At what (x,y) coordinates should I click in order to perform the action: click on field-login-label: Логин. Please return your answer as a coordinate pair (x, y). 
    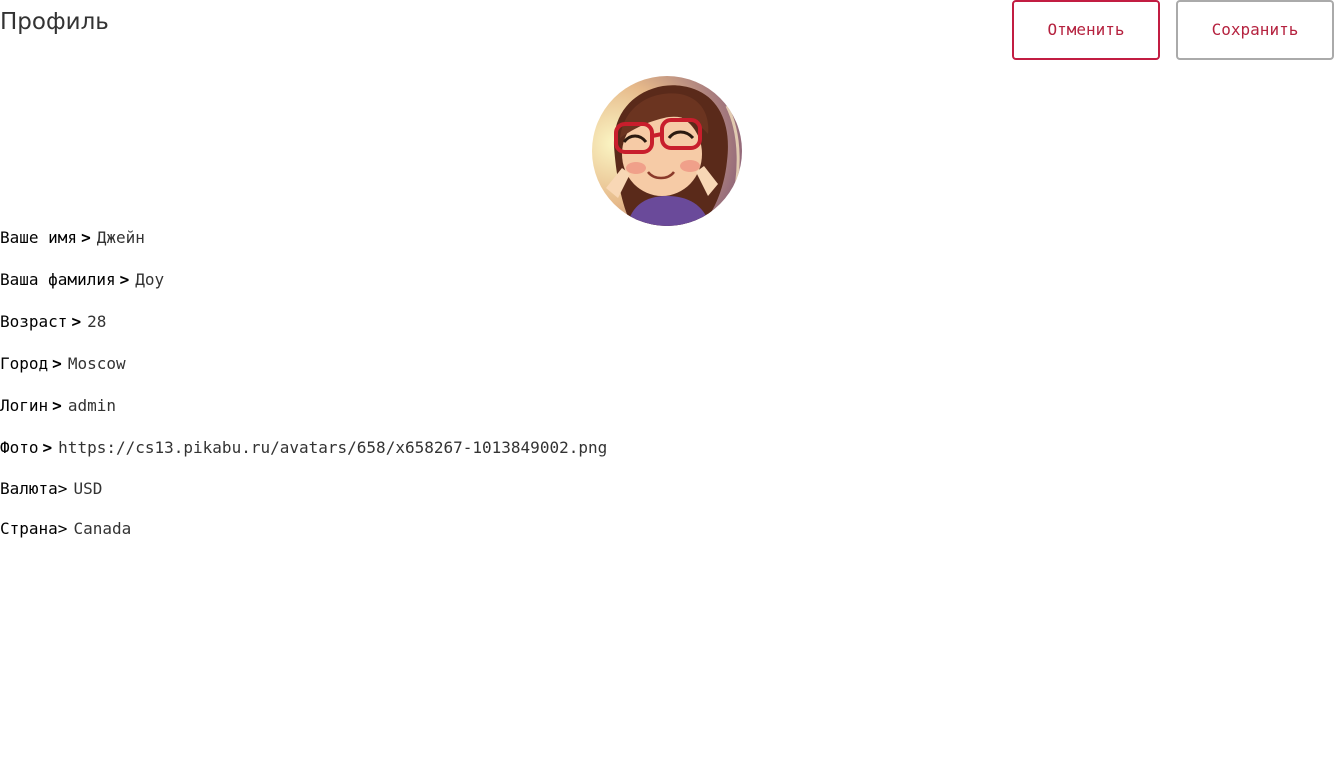
    Looking at the image, I should click on (24, 405).